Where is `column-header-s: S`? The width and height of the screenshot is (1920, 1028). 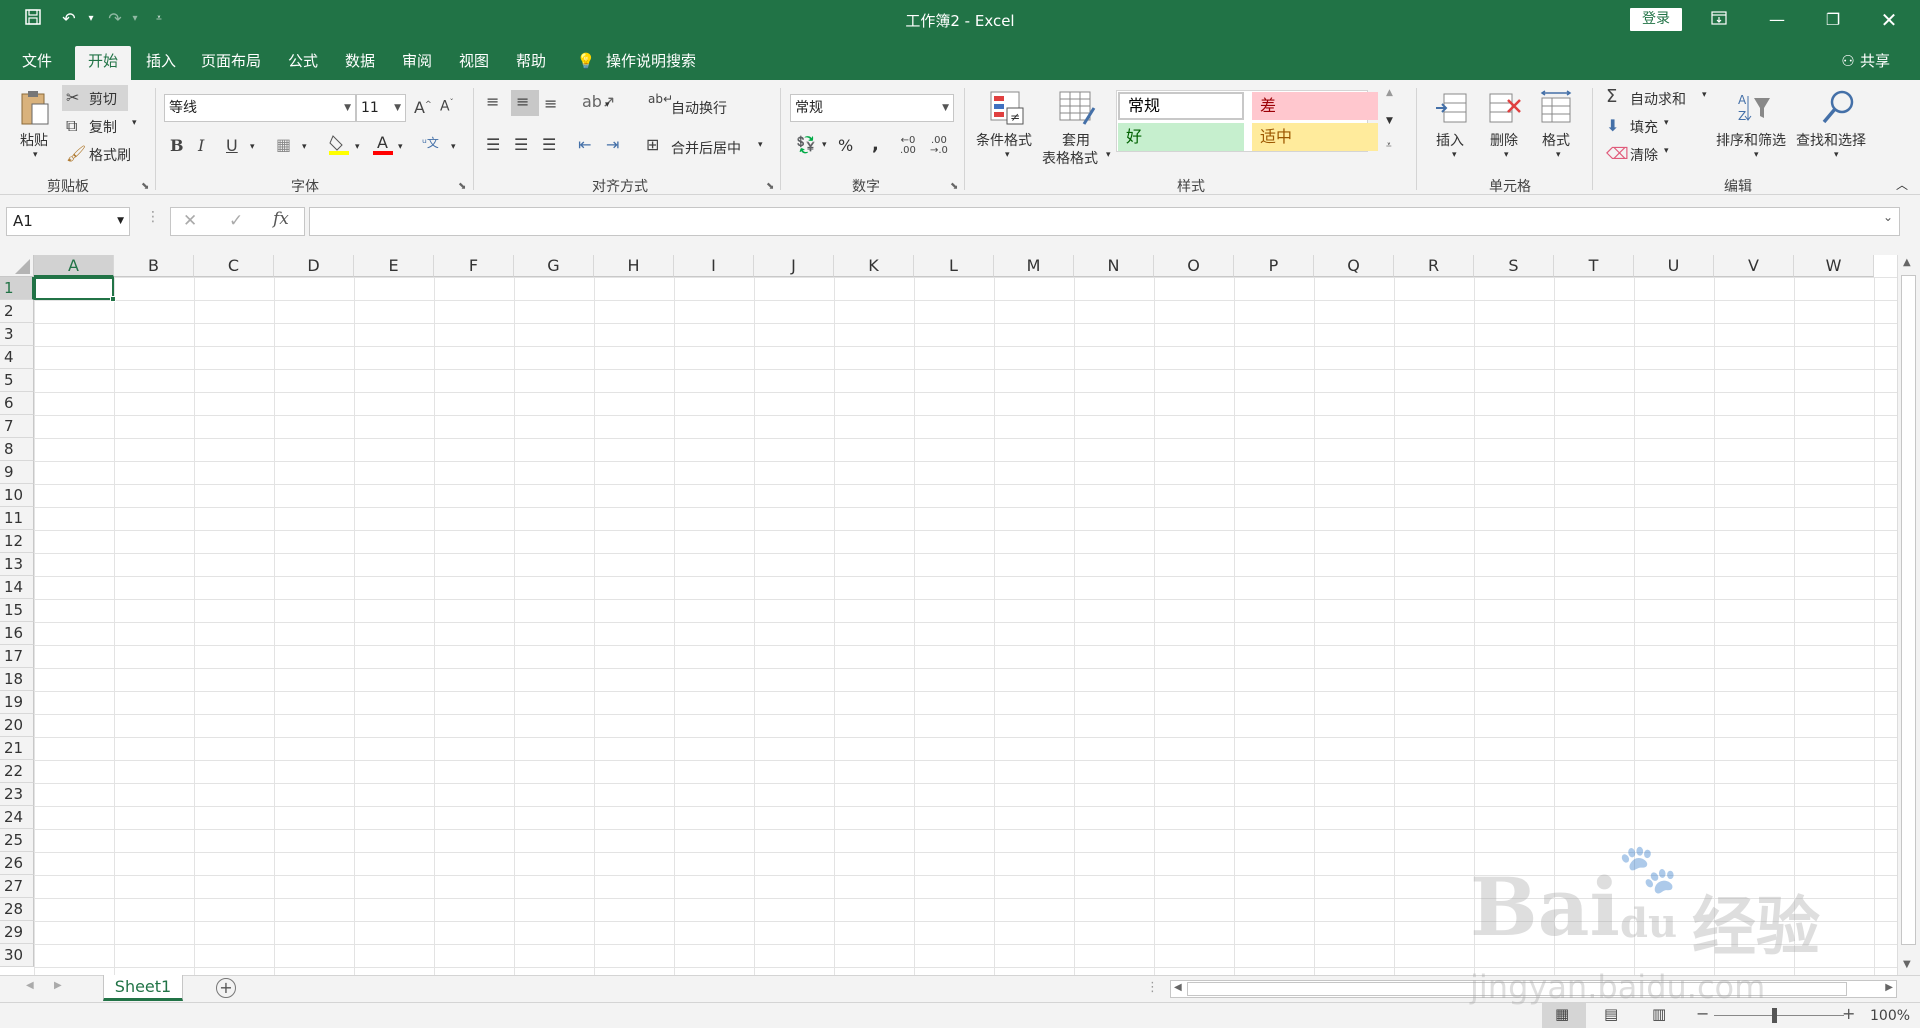 column-header-s: S is located at coordinates (1514, 266).